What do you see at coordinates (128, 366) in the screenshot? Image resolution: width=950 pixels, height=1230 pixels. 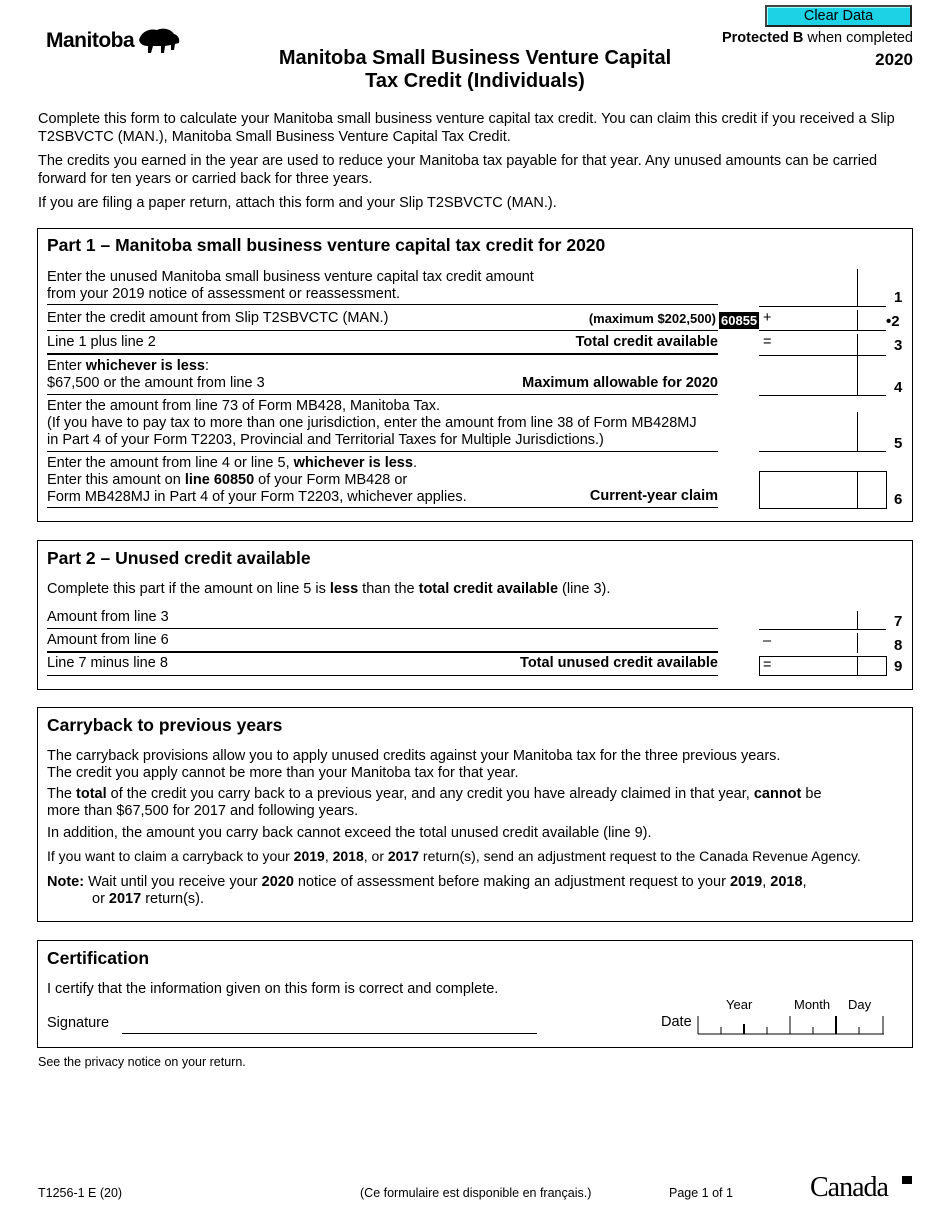 I see `line-4-text-a: Enter whichever is less:` at bounding box center [128, 366].